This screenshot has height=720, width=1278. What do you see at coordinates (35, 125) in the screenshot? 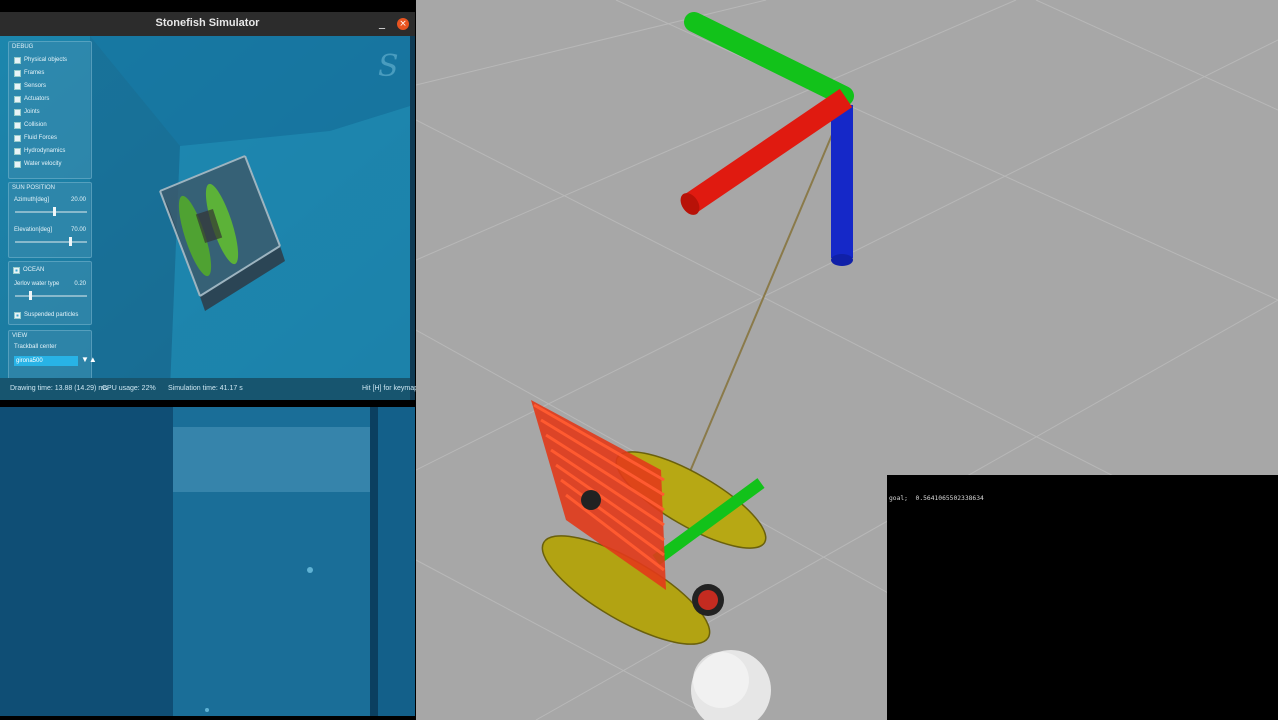
I see `debug-item-label: Collision` at bounding box center [35, 125].